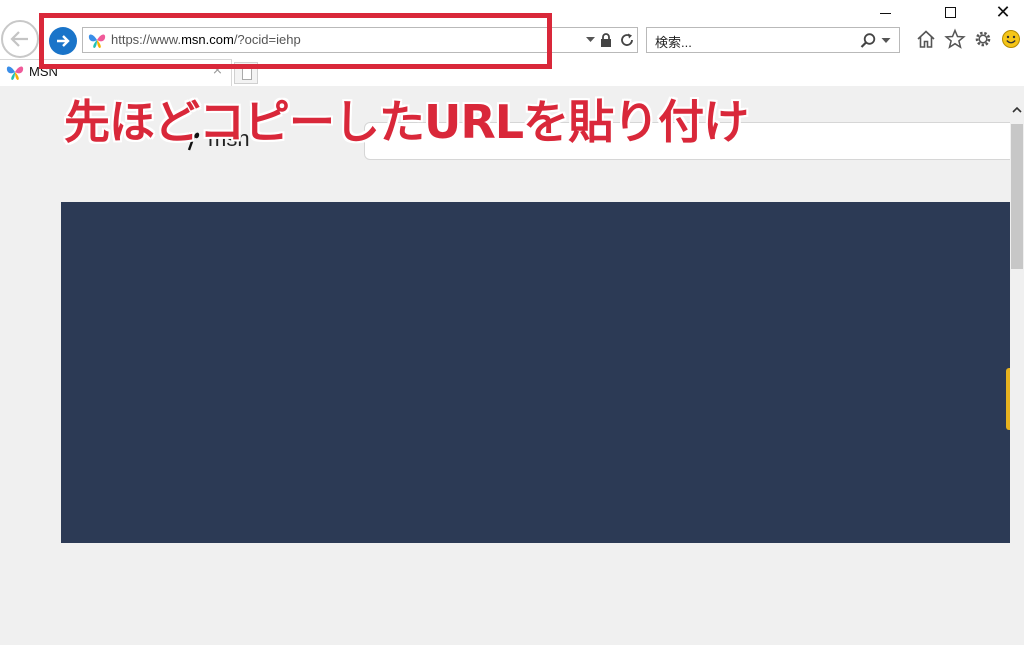 This screenshot has height=645, width=1024. I want to click on scroll-thumb, so click(1017, 196).